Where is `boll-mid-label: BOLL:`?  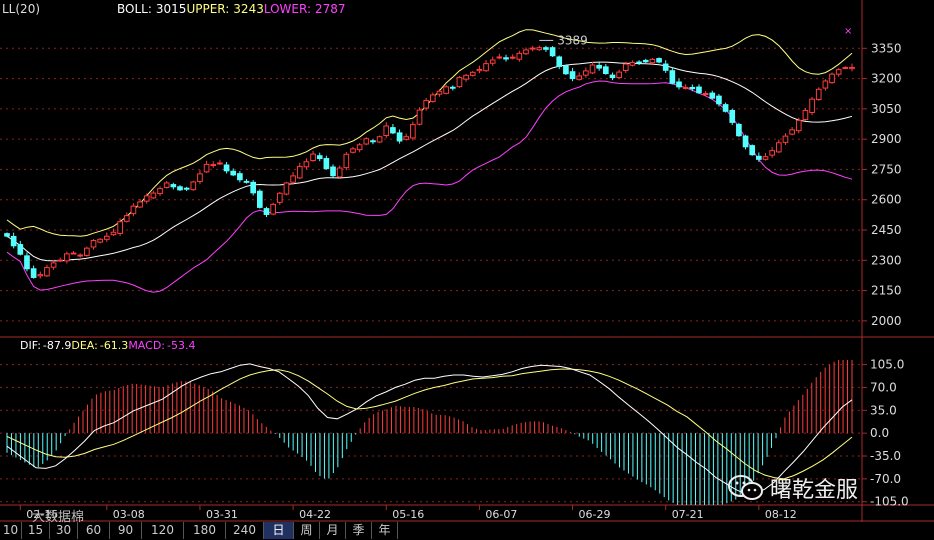 boll-mid-label: BOLL: is located at coordinates (134, 9).